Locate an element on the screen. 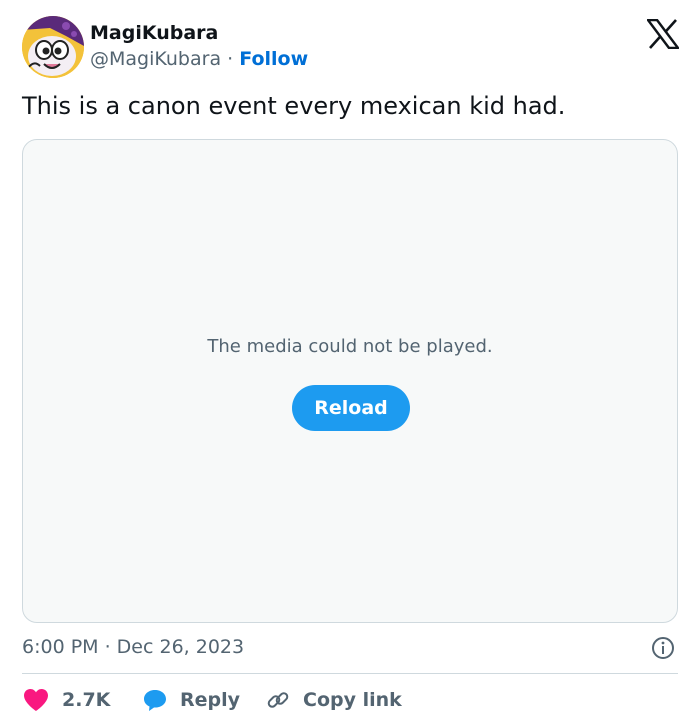 This screenshot has width=700, height=727. like-button: 2.7K is located at coordinates (66, 700).